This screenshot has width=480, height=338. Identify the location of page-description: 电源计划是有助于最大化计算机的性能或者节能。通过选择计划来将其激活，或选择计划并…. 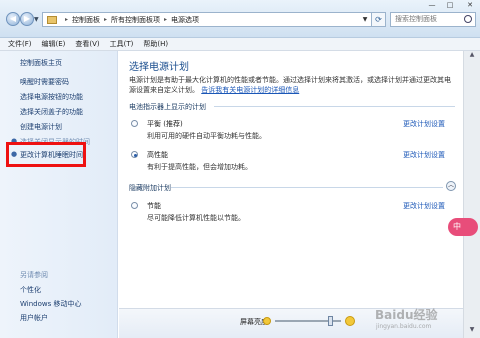
(291, 85).